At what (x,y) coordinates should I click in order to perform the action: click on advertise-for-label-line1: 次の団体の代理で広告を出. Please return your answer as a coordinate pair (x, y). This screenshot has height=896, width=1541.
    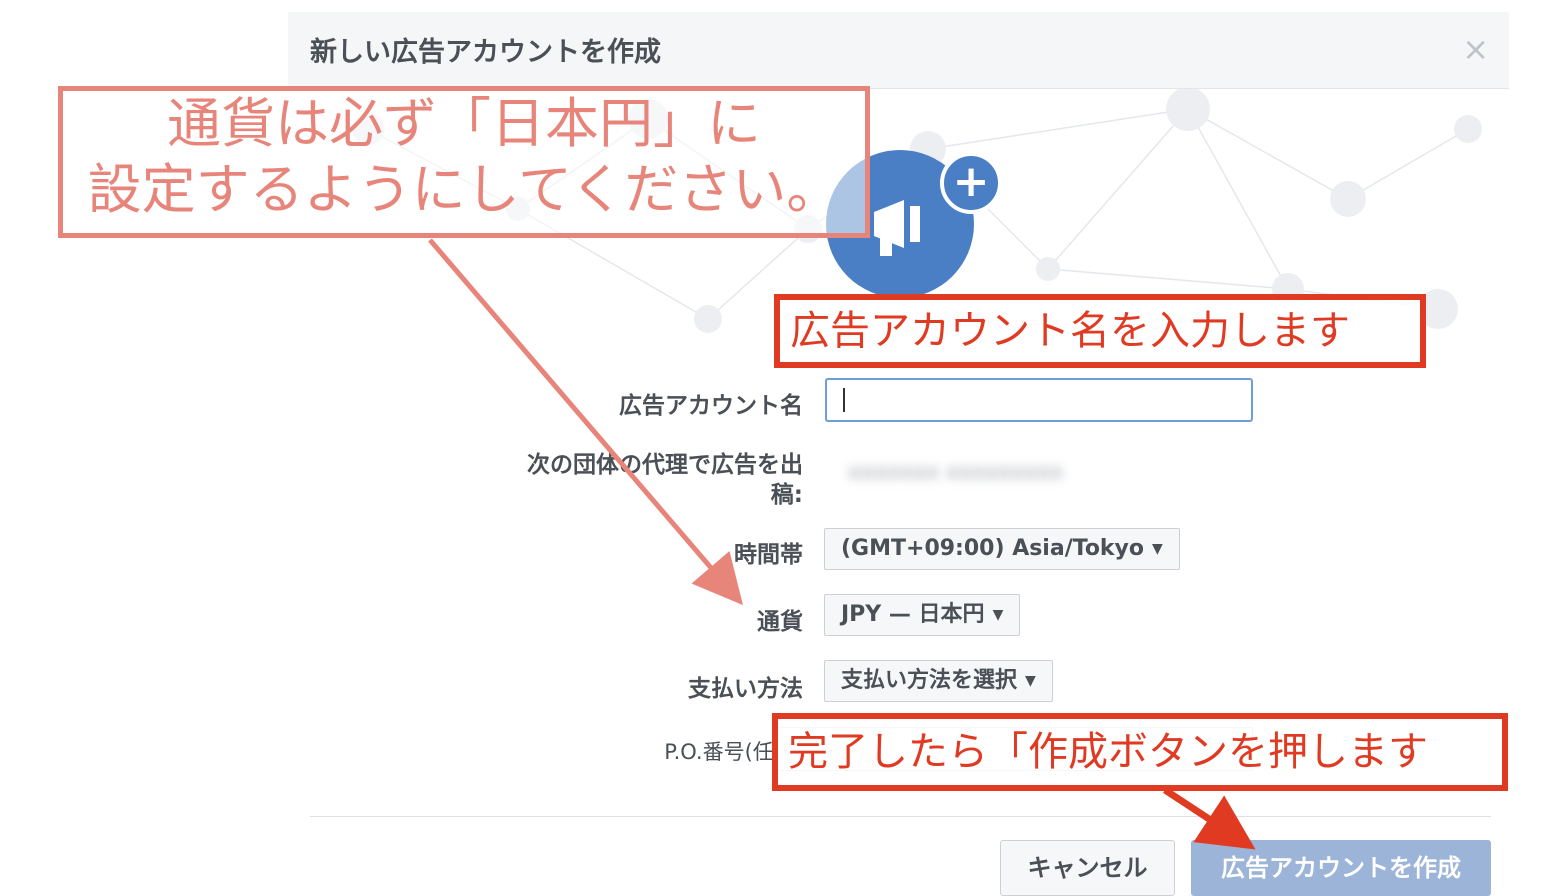
    Looking at the image, I should click on (665, 465).